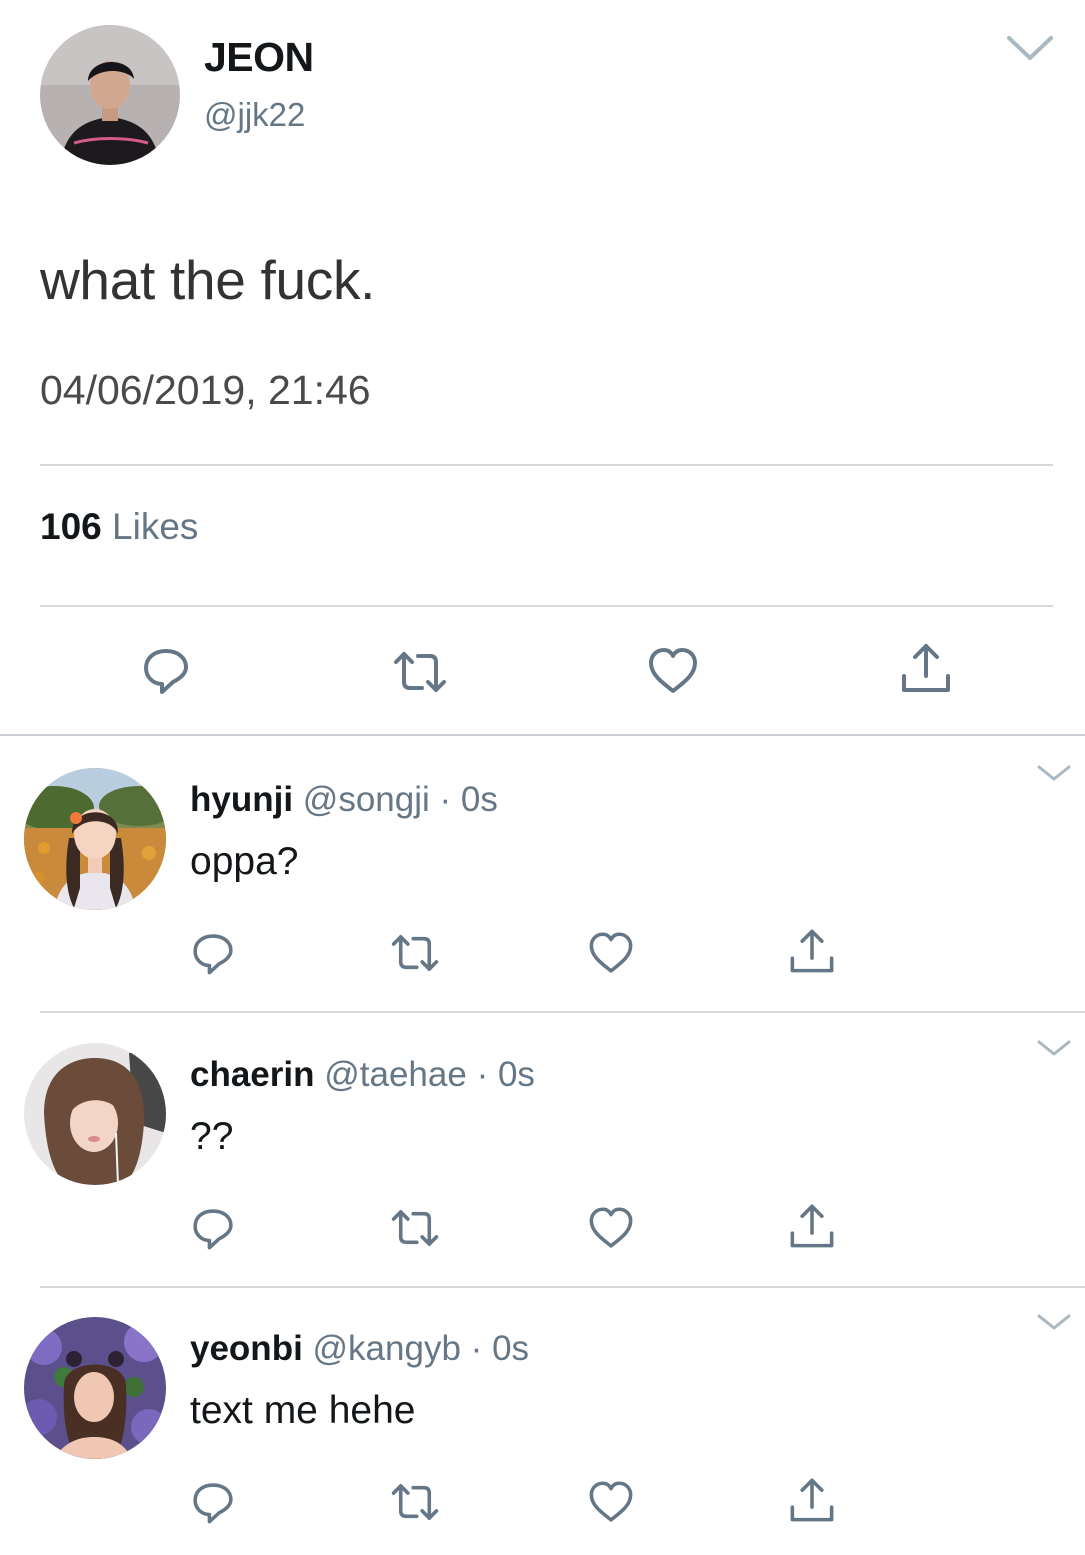 Image resolution: width=1085 pixels, height=1555 pixels. What do you see at coordinates (366, 799) in the screenshot?
I see `reply-author-handle: @songji` at bounding box center [366, 799].